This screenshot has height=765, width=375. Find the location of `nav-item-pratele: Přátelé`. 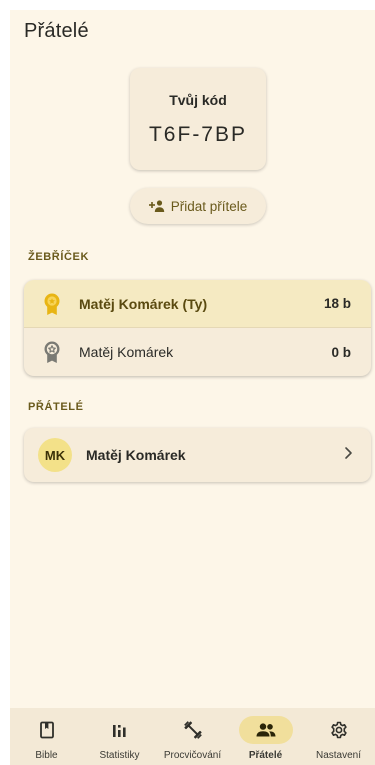

nav-item-pratele: Přátelé is located at coordinates (265, 736).